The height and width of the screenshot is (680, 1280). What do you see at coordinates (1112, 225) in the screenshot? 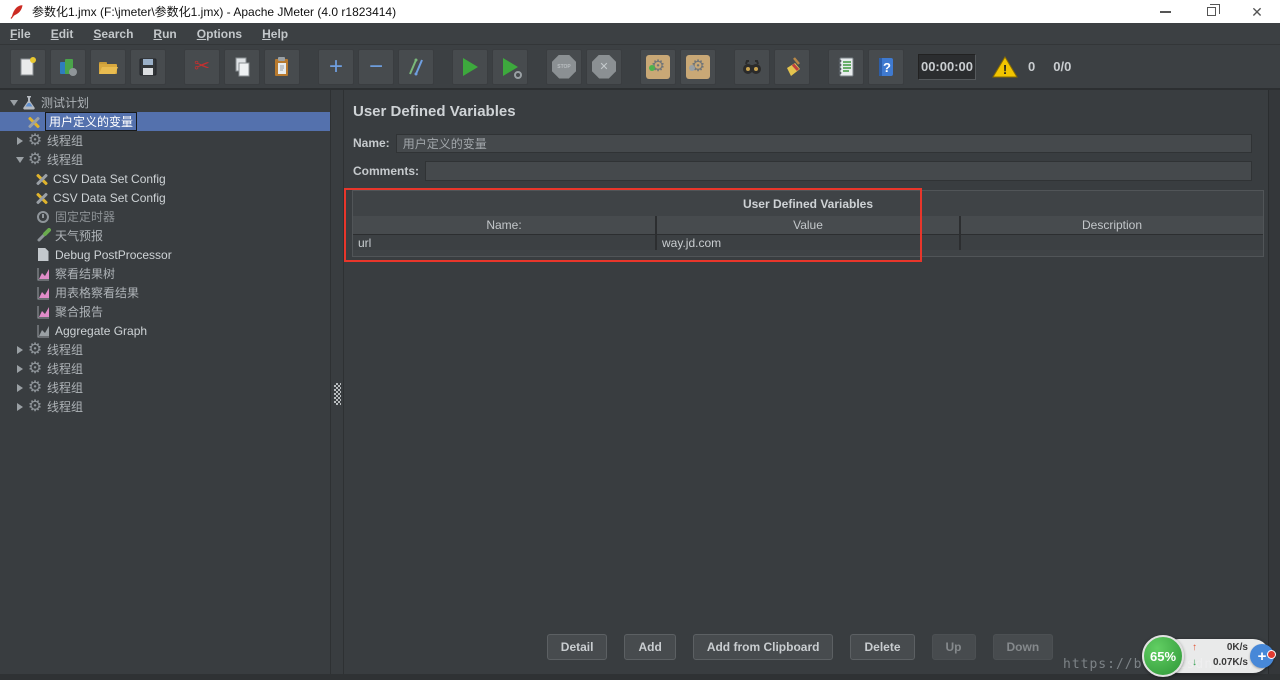
I see `column-header-description: Description` at bounding box center [1112, 225].